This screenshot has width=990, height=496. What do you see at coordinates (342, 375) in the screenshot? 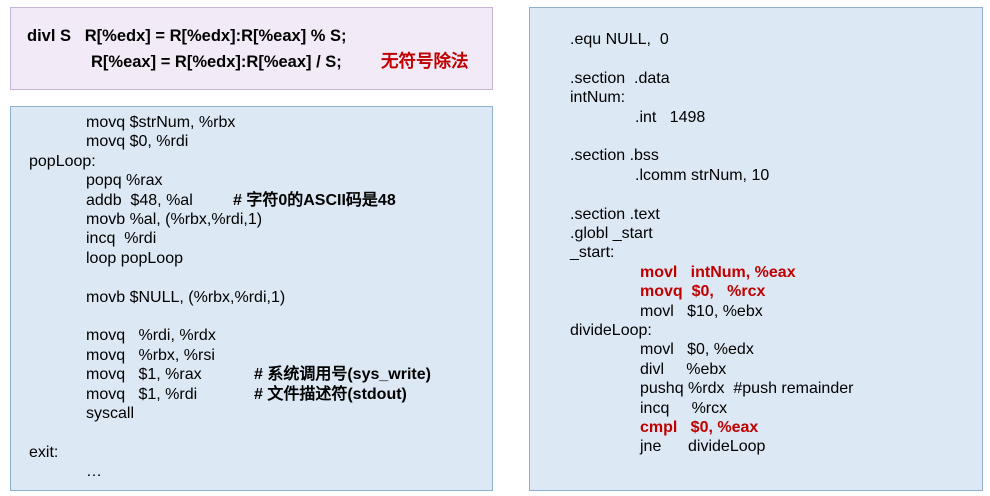
I see `code-comment: # 系统调用号(sys_write)` at bounding box center [342, 375].